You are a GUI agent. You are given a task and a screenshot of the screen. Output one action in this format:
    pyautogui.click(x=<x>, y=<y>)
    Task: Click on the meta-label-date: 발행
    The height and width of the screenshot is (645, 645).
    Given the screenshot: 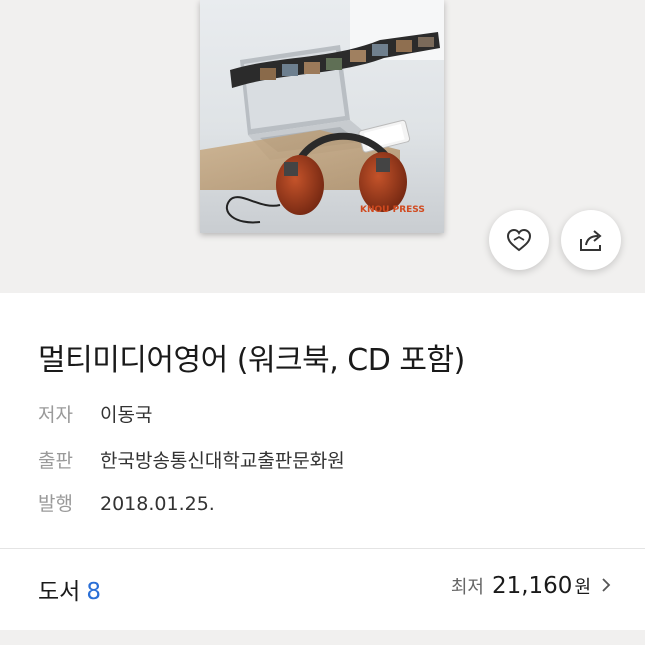 What is the action you would take?
    pyautogui.click(x=55, y=504)
    